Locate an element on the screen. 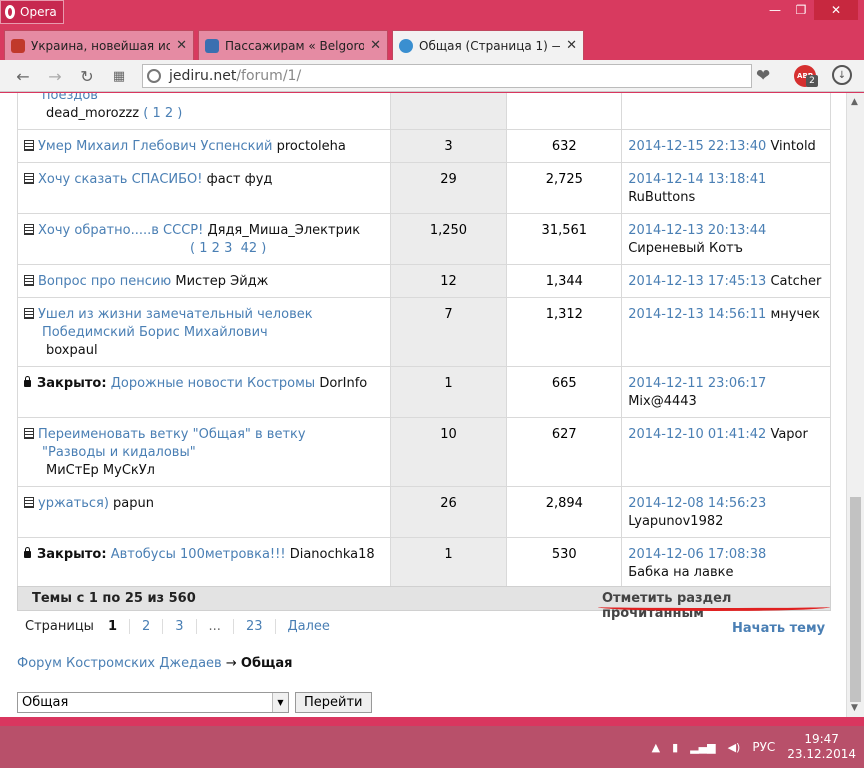 The width and height of the screenshot is (864, 768). dropdown-arrow-icon: ▼ is located at coordinates (280, 702).